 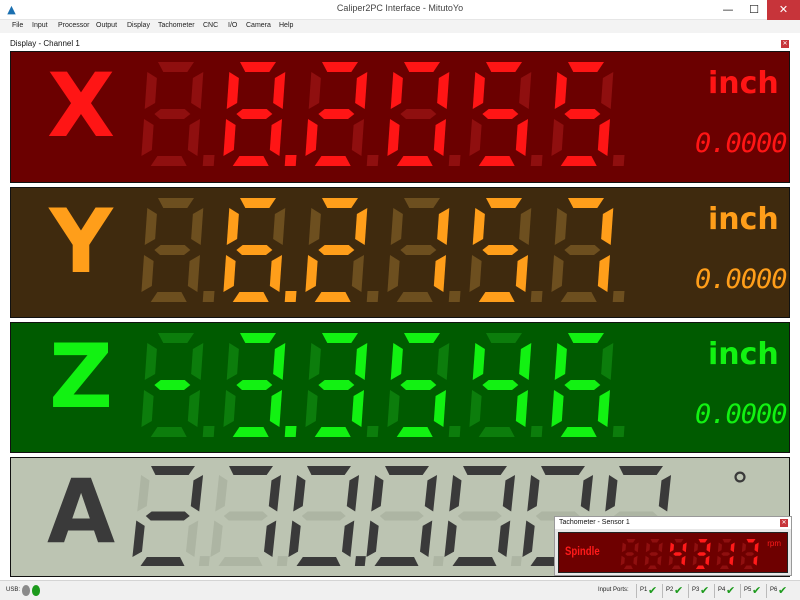 What do you see at coordinates (613, 590) in the screenshot?
I see `input-ports-label: Input Ports:` at bounding box center [613, 590].